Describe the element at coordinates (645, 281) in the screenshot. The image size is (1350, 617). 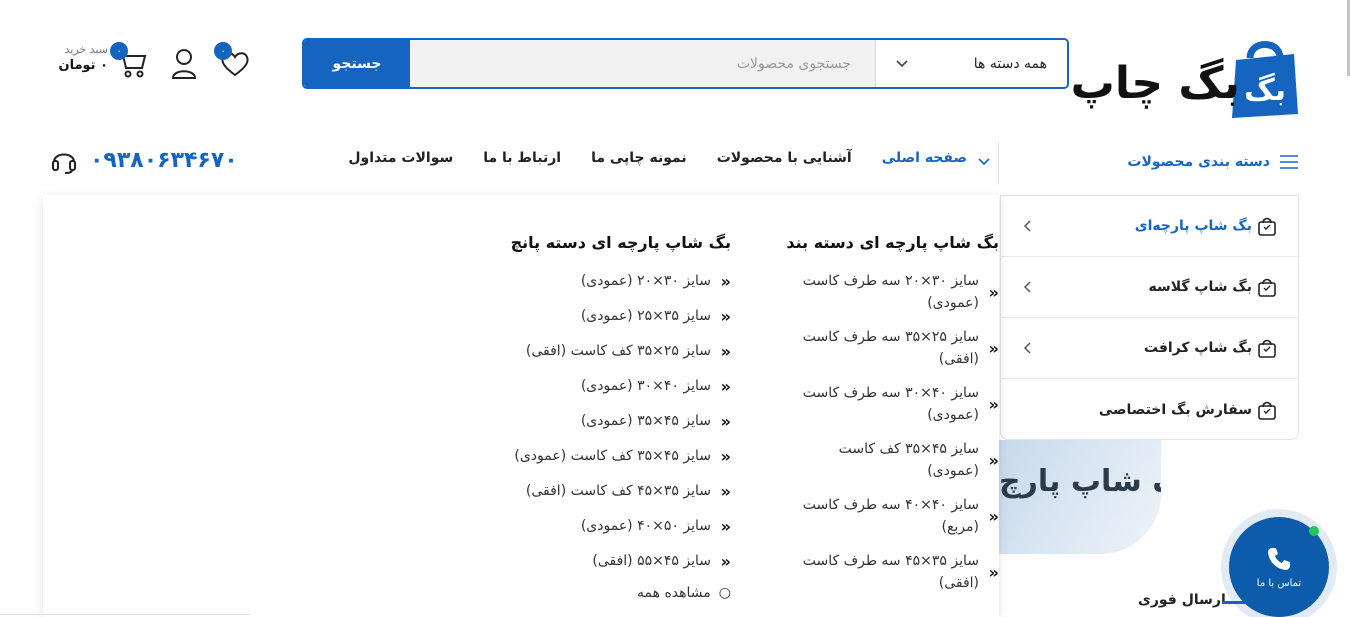
I see `mega-menu-item-label: سایز ۳۰×۲۰ (عمودی)` at that location.